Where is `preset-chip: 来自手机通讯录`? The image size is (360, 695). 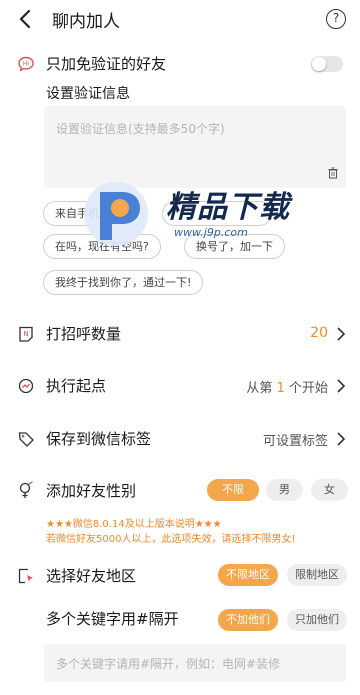
preset-chip: 来自手机通讯录 is located at coordinates (93, 213).